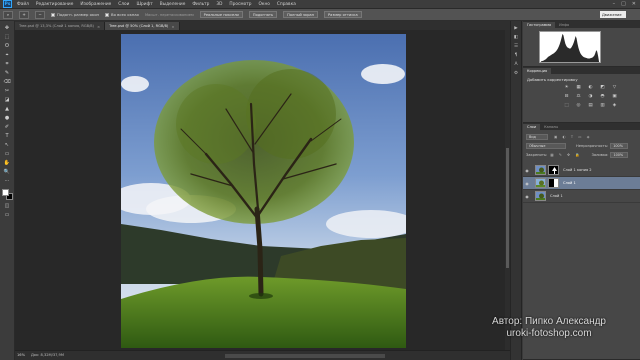  What do you see at coordinates (55, 4) in the screenshot?
I see `menu-edit: Редактирование` at bounding box center [55, 4].